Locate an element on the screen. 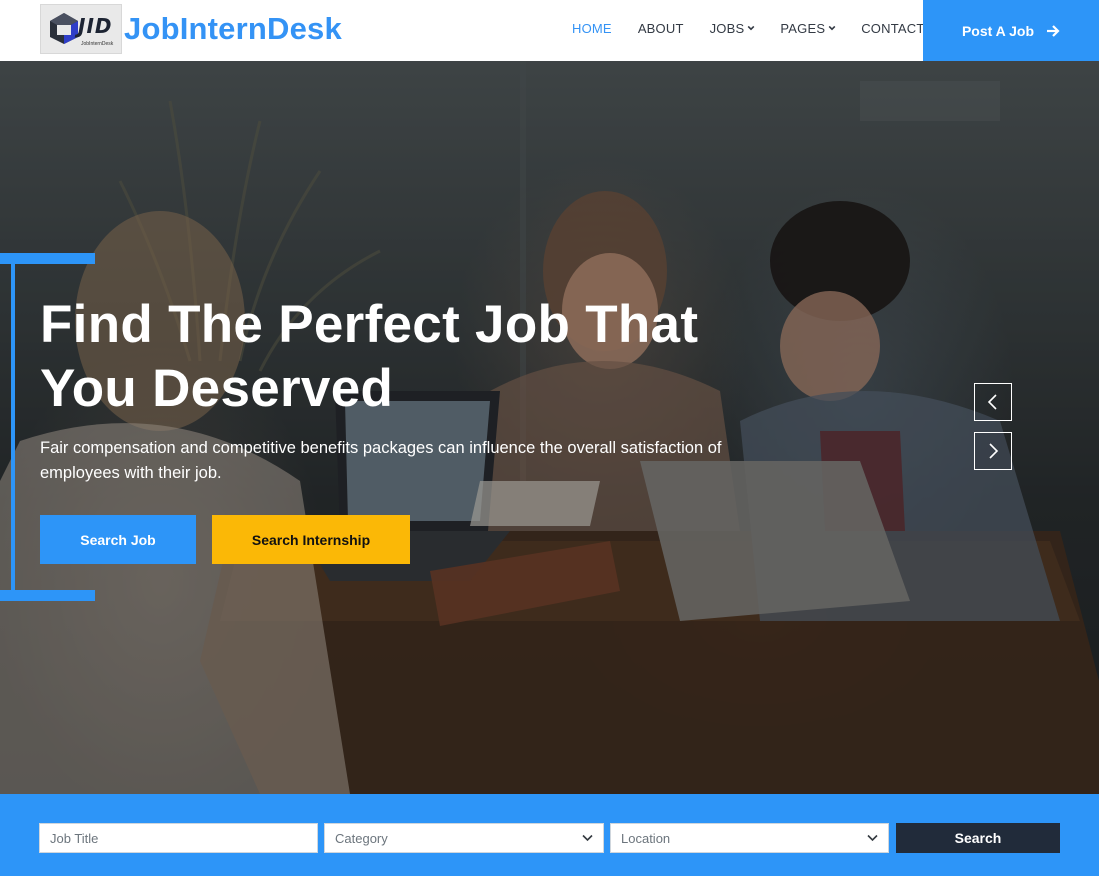 Image resolution: width=1099 pixels, height=876 pixels. search-job-button: Search Job is located at coordinates (118, 539).